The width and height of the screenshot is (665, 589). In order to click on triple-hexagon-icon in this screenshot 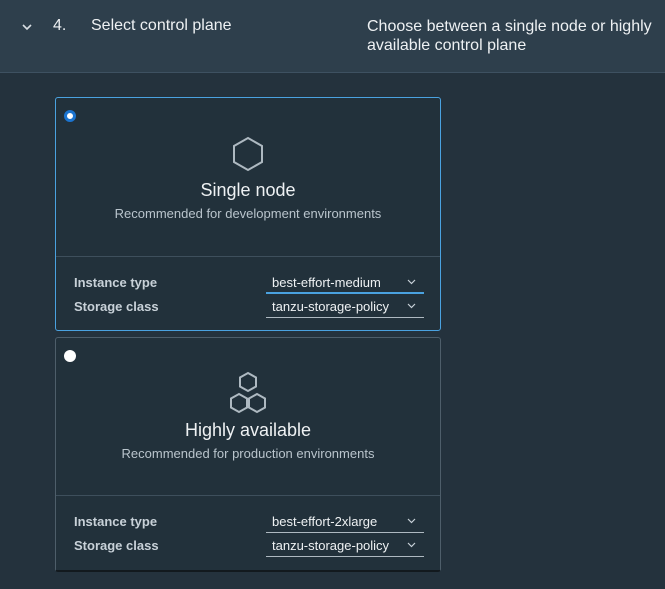, I will do `click(248, 396)`.